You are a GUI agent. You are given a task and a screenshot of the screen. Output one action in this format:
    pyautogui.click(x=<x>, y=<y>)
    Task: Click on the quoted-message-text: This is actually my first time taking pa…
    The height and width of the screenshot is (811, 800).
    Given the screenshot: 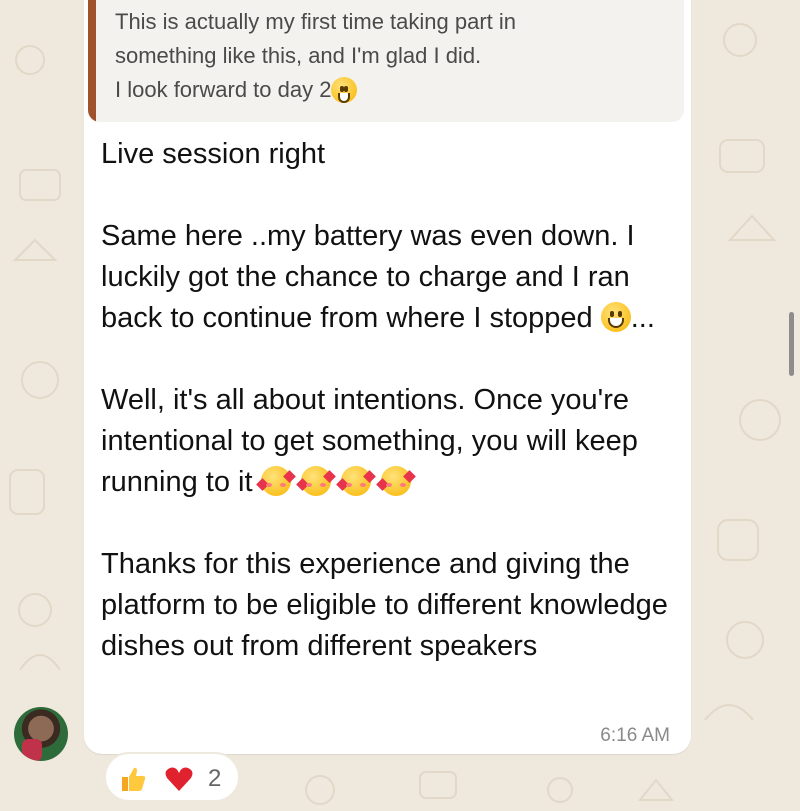 What is the action you would take?
    pyautogui.click(x=316, y=56)
    